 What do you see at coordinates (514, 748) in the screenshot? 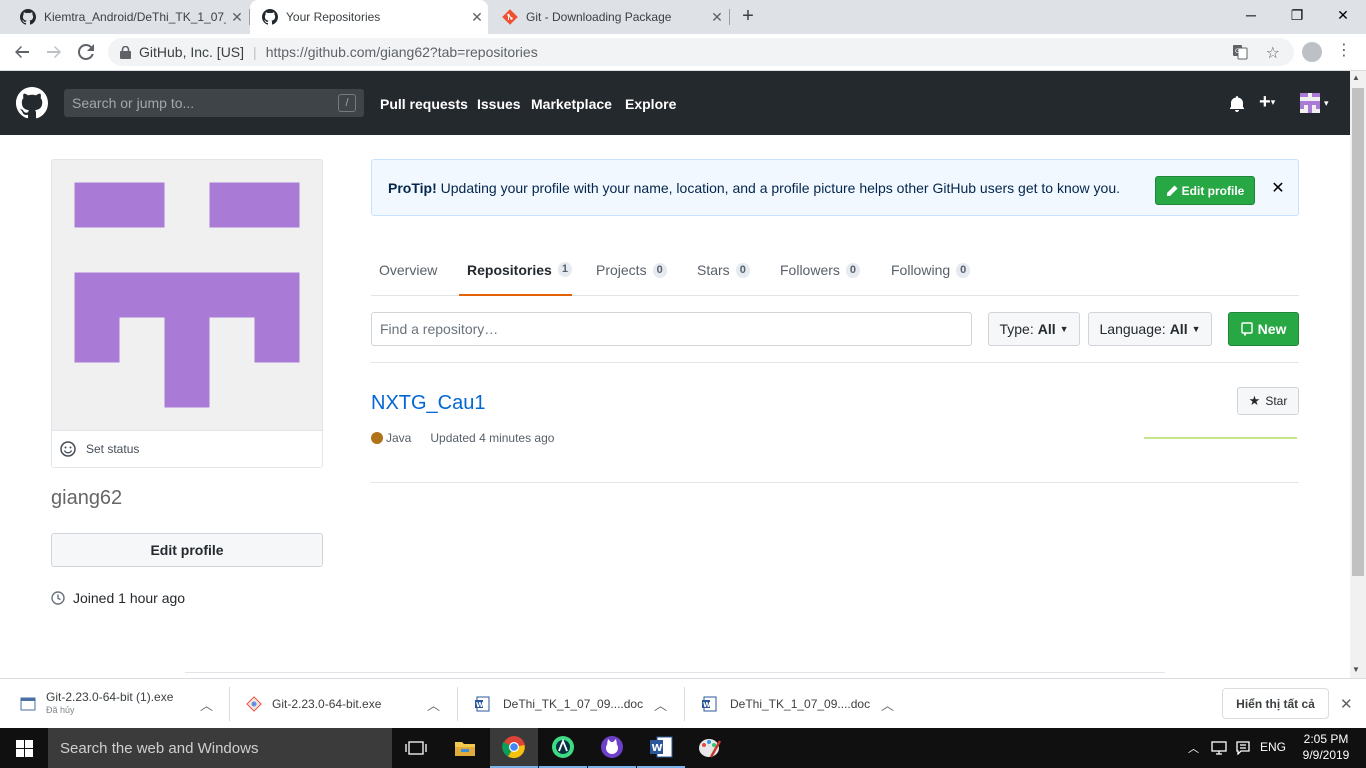
I see `chrome-icon` at bounding box center [514, 748].